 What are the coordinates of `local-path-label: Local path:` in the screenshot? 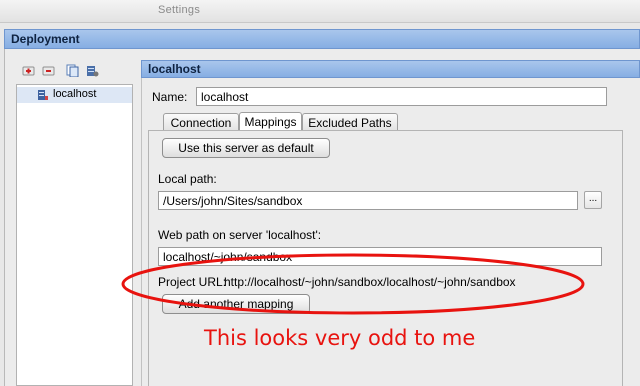 It's located at (187, 179).